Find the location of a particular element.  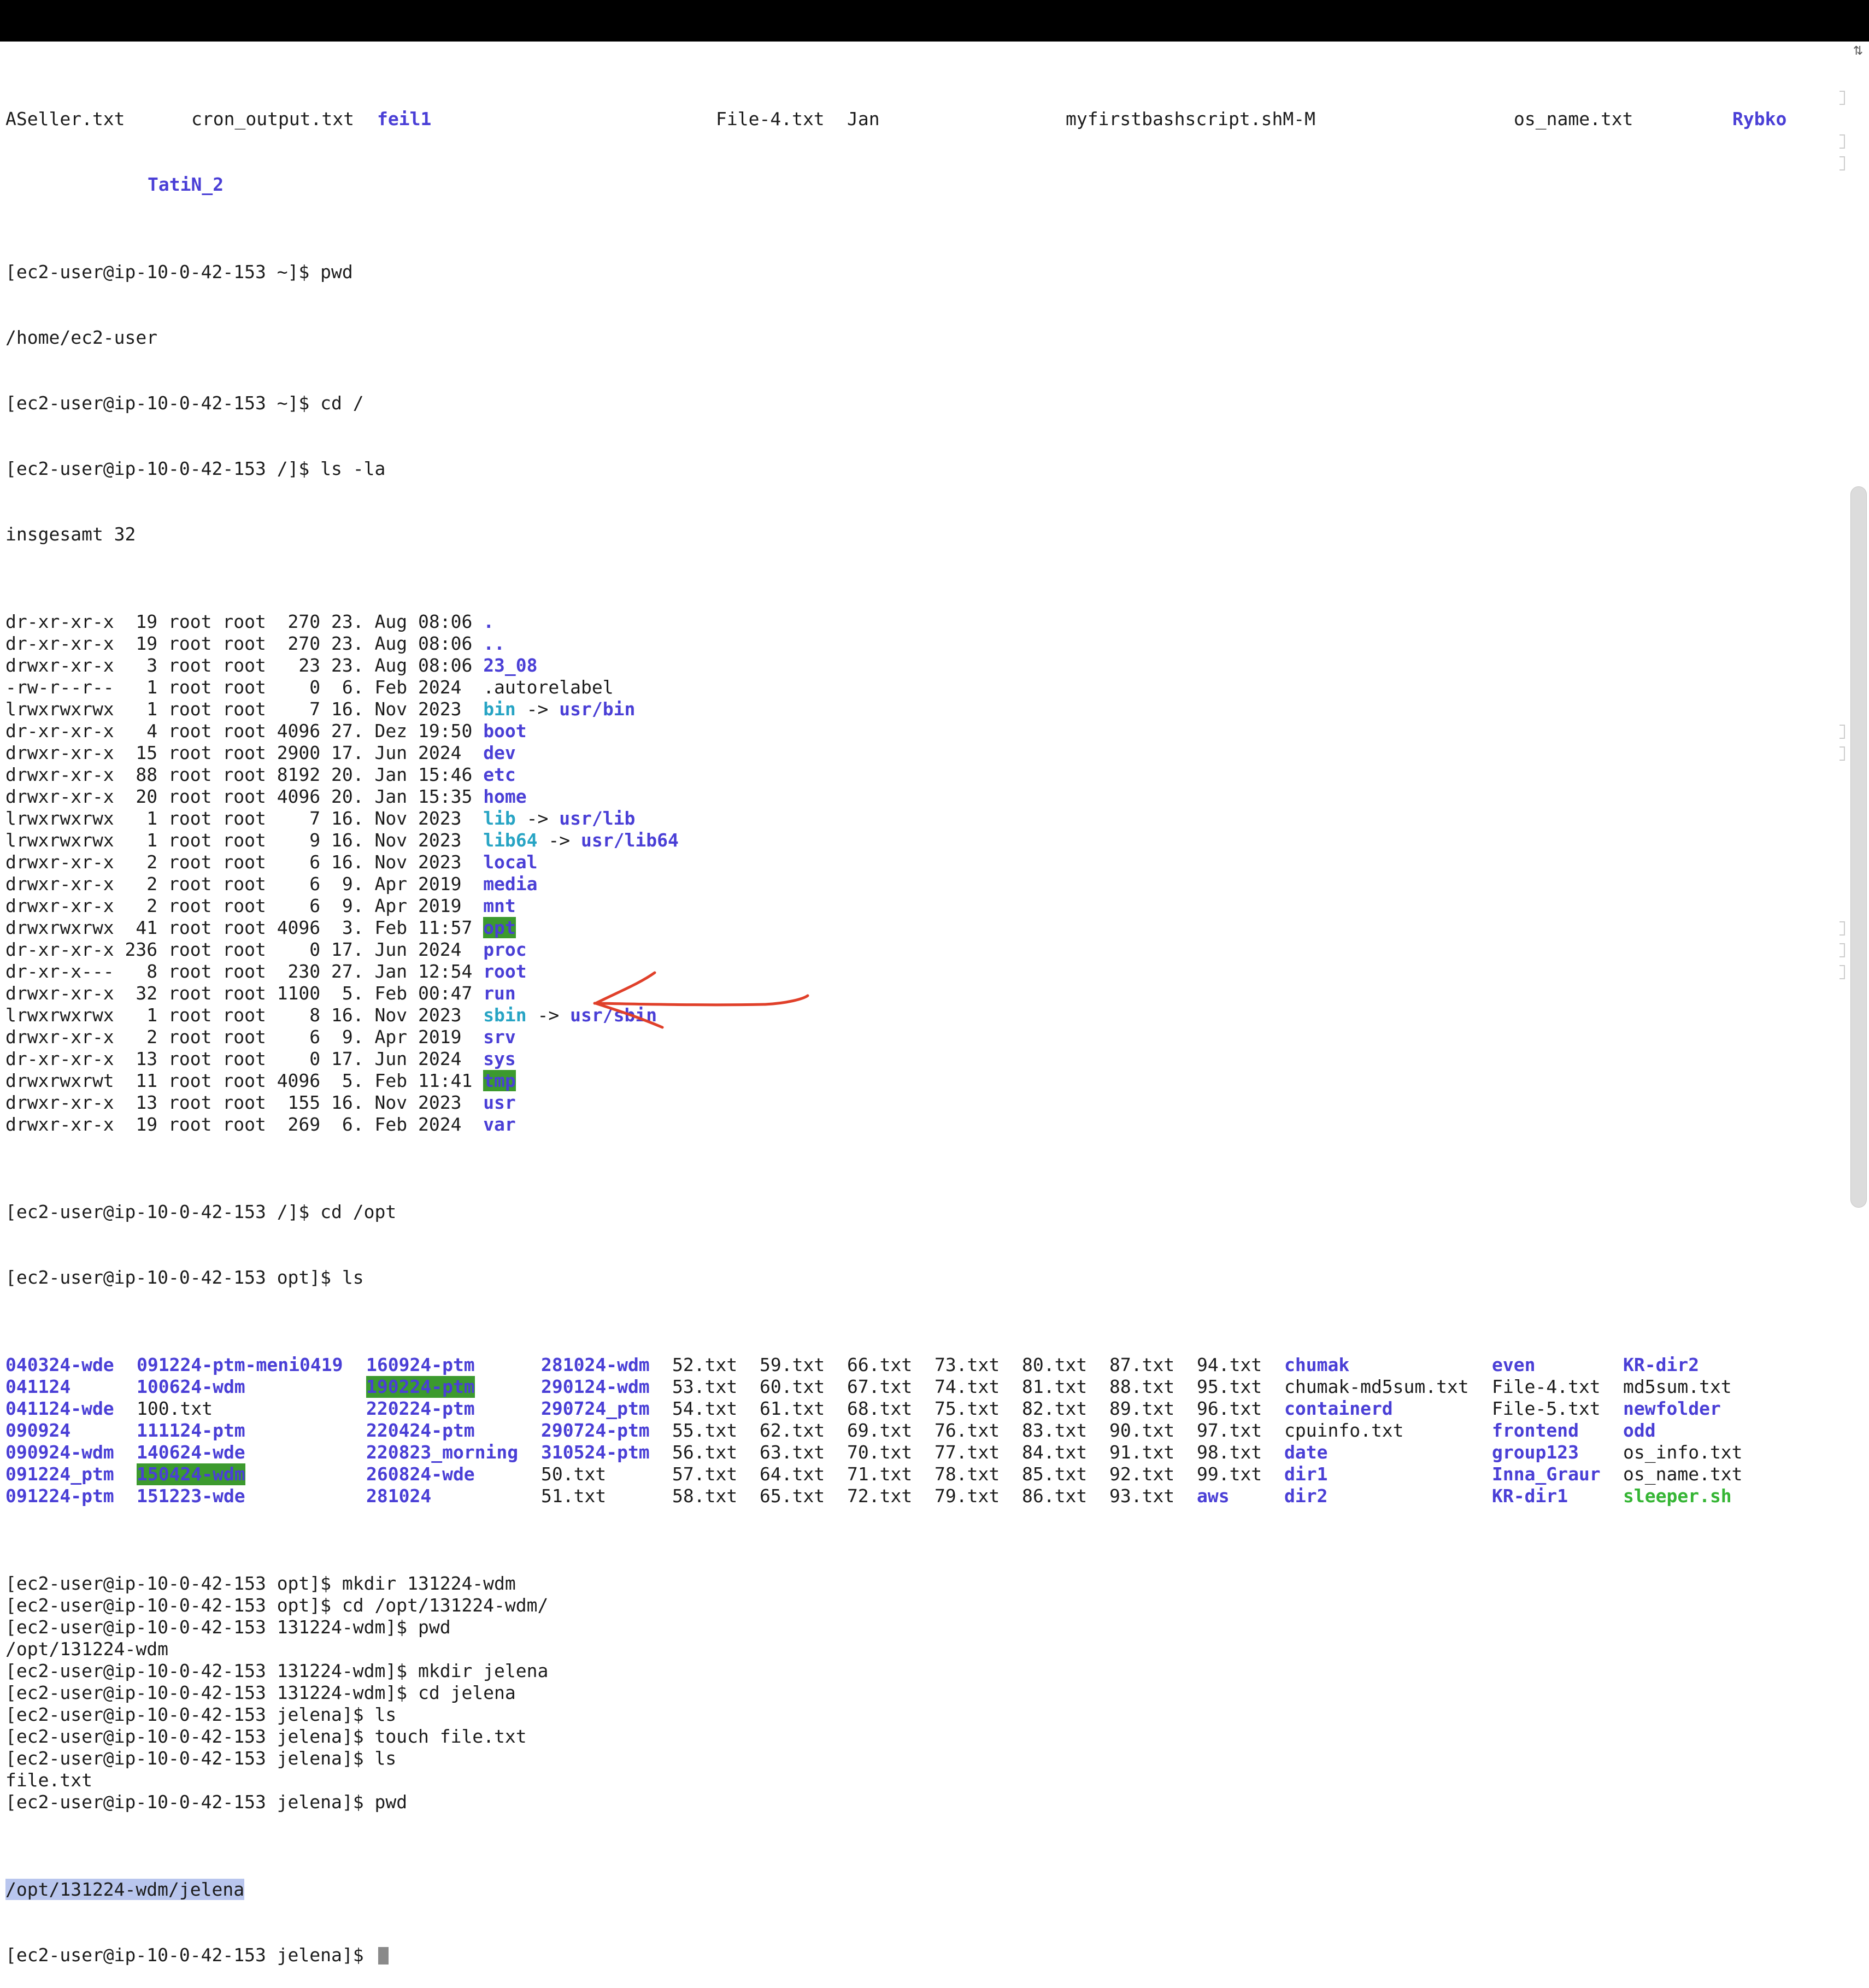

list-item: date is located at coordinates (1306, 1452).